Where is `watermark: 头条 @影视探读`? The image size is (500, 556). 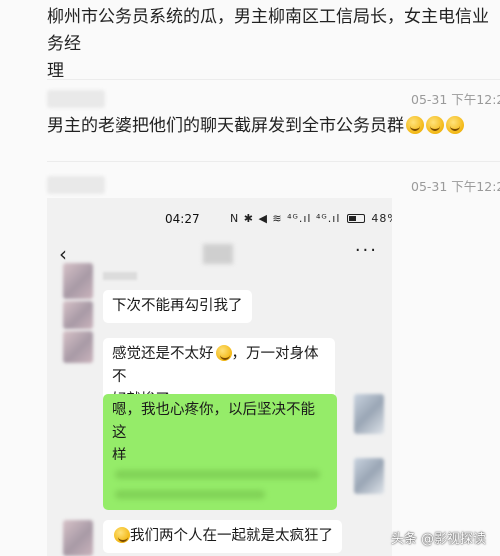 watermark: 头条 @影视探读 is located at coordinates (438, 537).